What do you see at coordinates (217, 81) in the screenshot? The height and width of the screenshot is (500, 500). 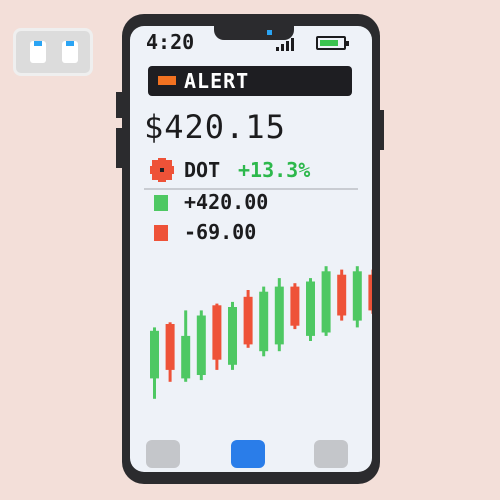 I see `alert-label: ALERT` at bounding box center [217, 81].